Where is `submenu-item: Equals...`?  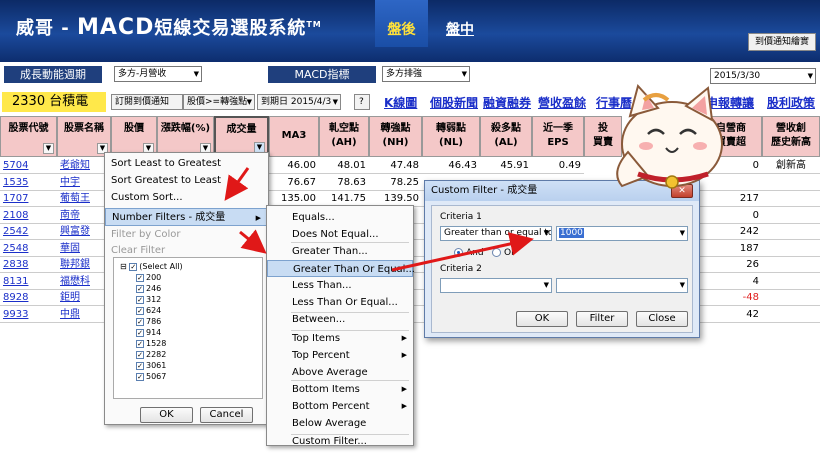
submenu-item: Equals... is located at coordinates (340, 217).